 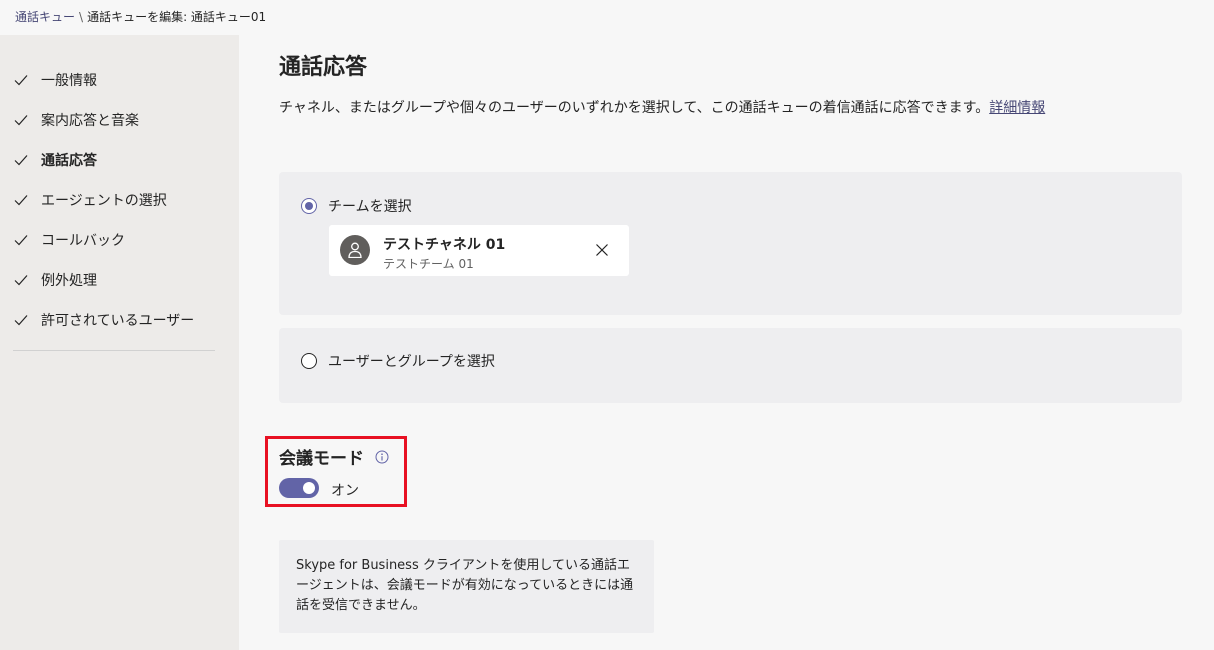 I want to click on sidebar-item-label: 一般情報, so click(x=69, y=81).